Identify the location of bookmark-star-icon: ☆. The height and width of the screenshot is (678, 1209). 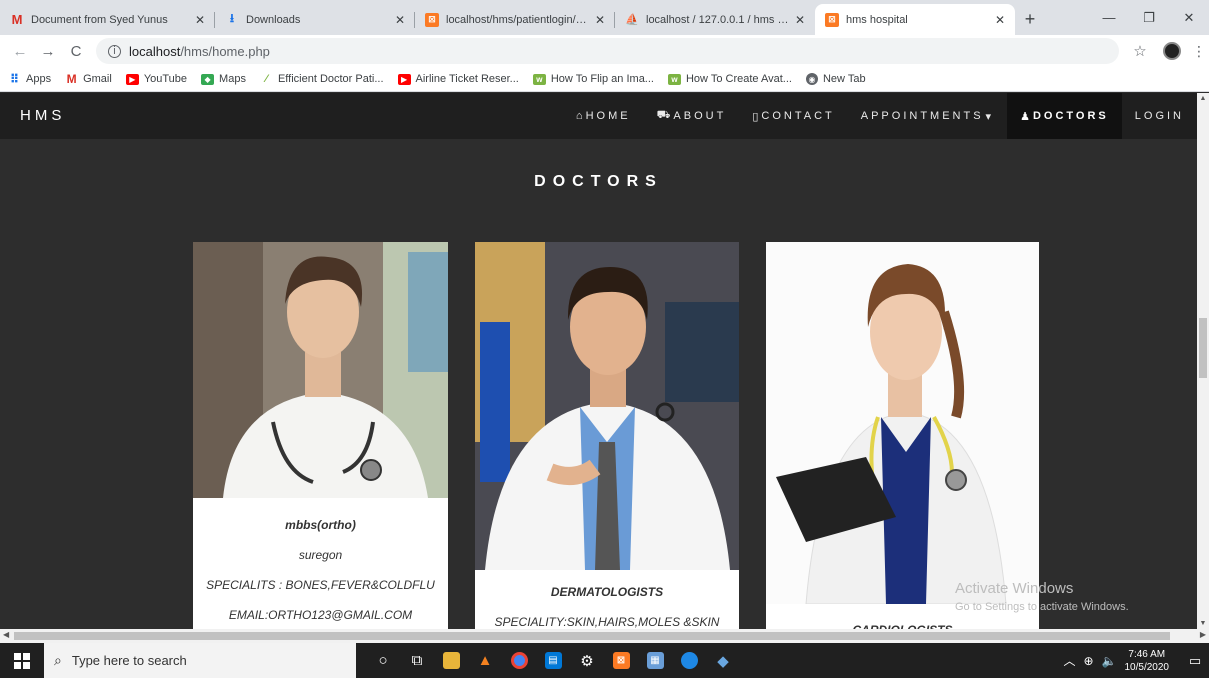
(1140, 51).